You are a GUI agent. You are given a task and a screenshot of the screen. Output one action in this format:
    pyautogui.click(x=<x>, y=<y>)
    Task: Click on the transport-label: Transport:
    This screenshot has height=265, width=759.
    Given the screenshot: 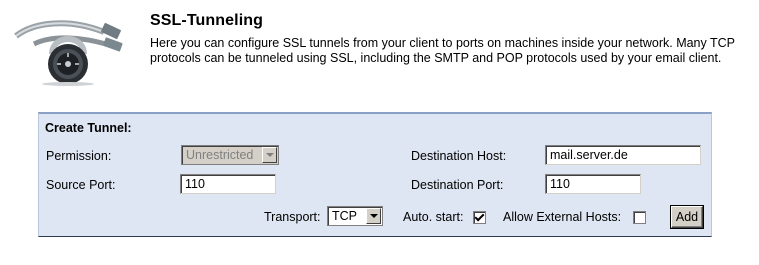 What is the action you would take?
    pyautogui.click(x=292, y=217)
    